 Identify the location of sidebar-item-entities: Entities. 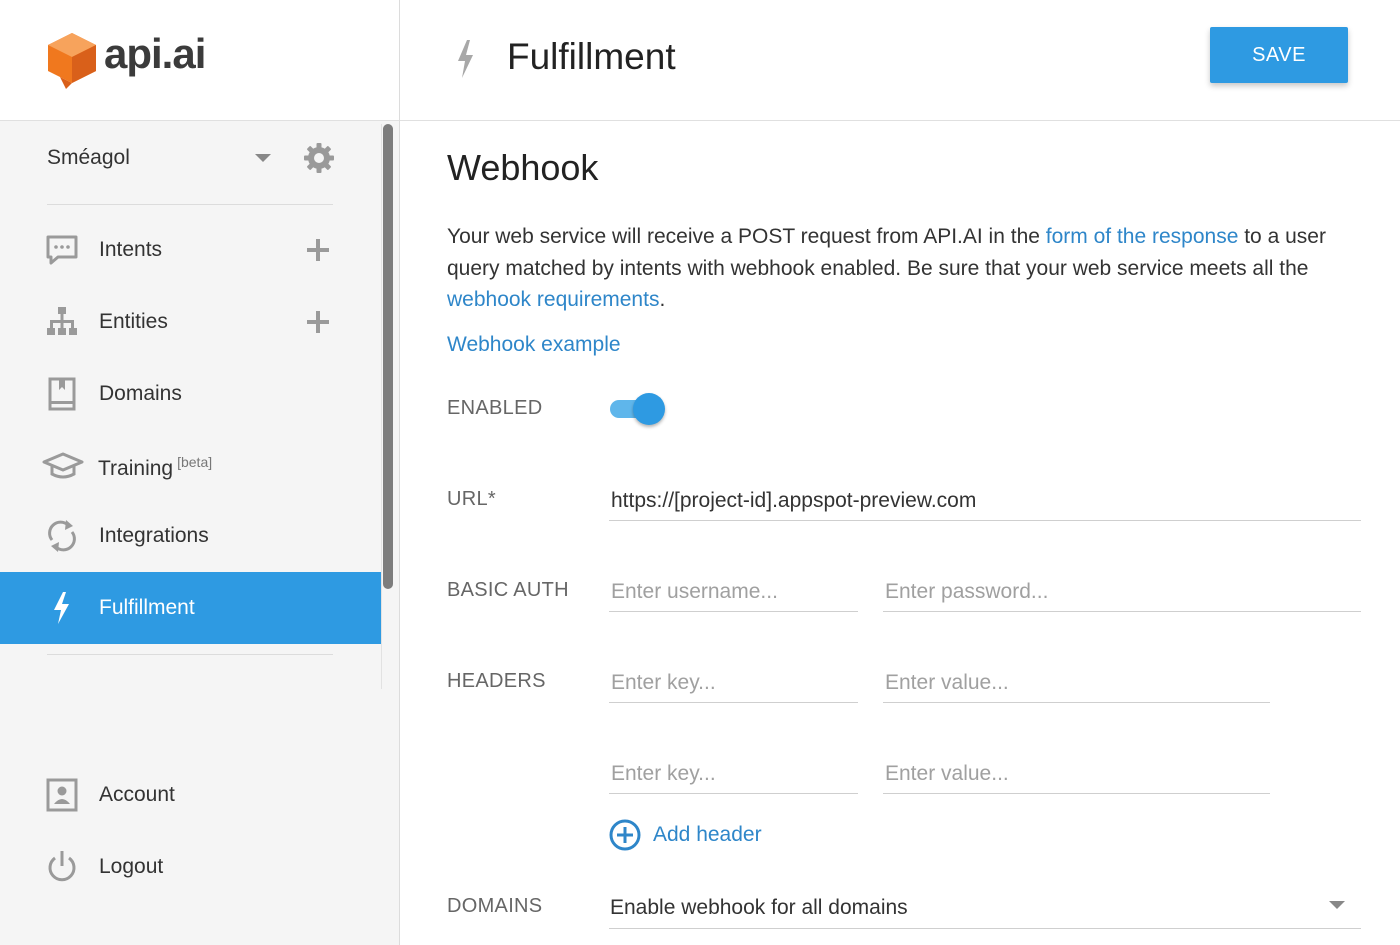
(190, 322).